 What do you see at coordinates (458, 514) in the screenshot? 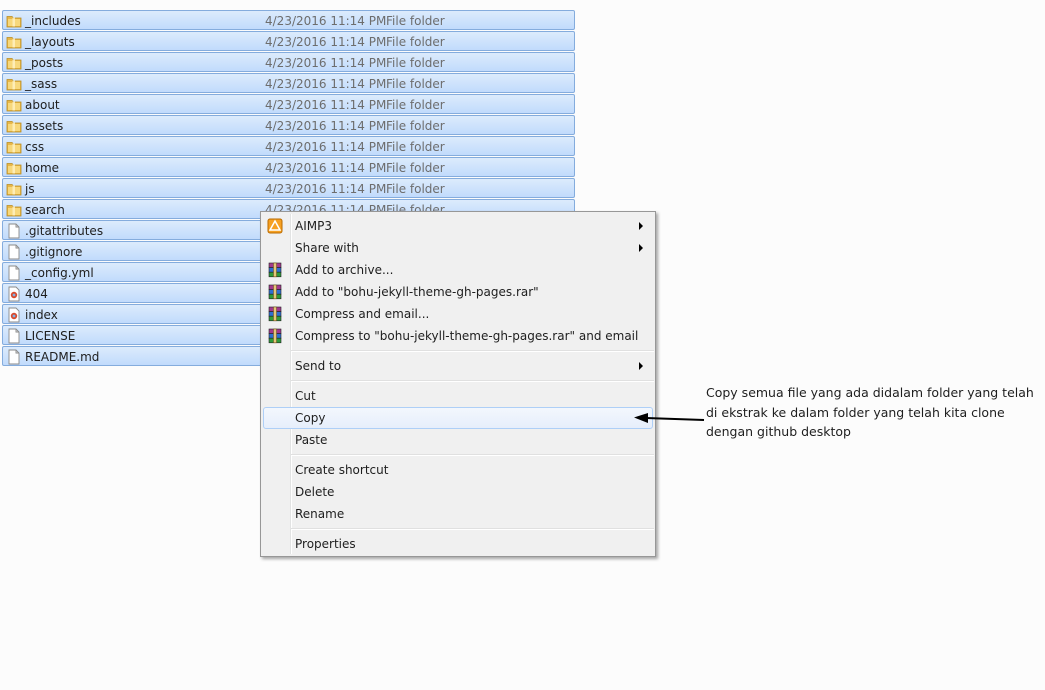
I see `menu-item-rename: Rename` at bounding box center [458, 514].